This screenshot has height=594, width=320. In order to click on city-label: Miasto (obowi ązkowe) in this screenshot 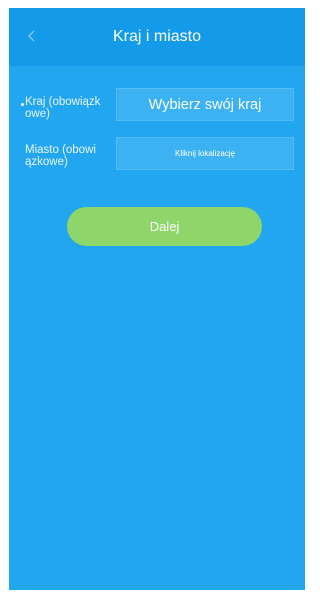, I will do `click(75, 156)`.